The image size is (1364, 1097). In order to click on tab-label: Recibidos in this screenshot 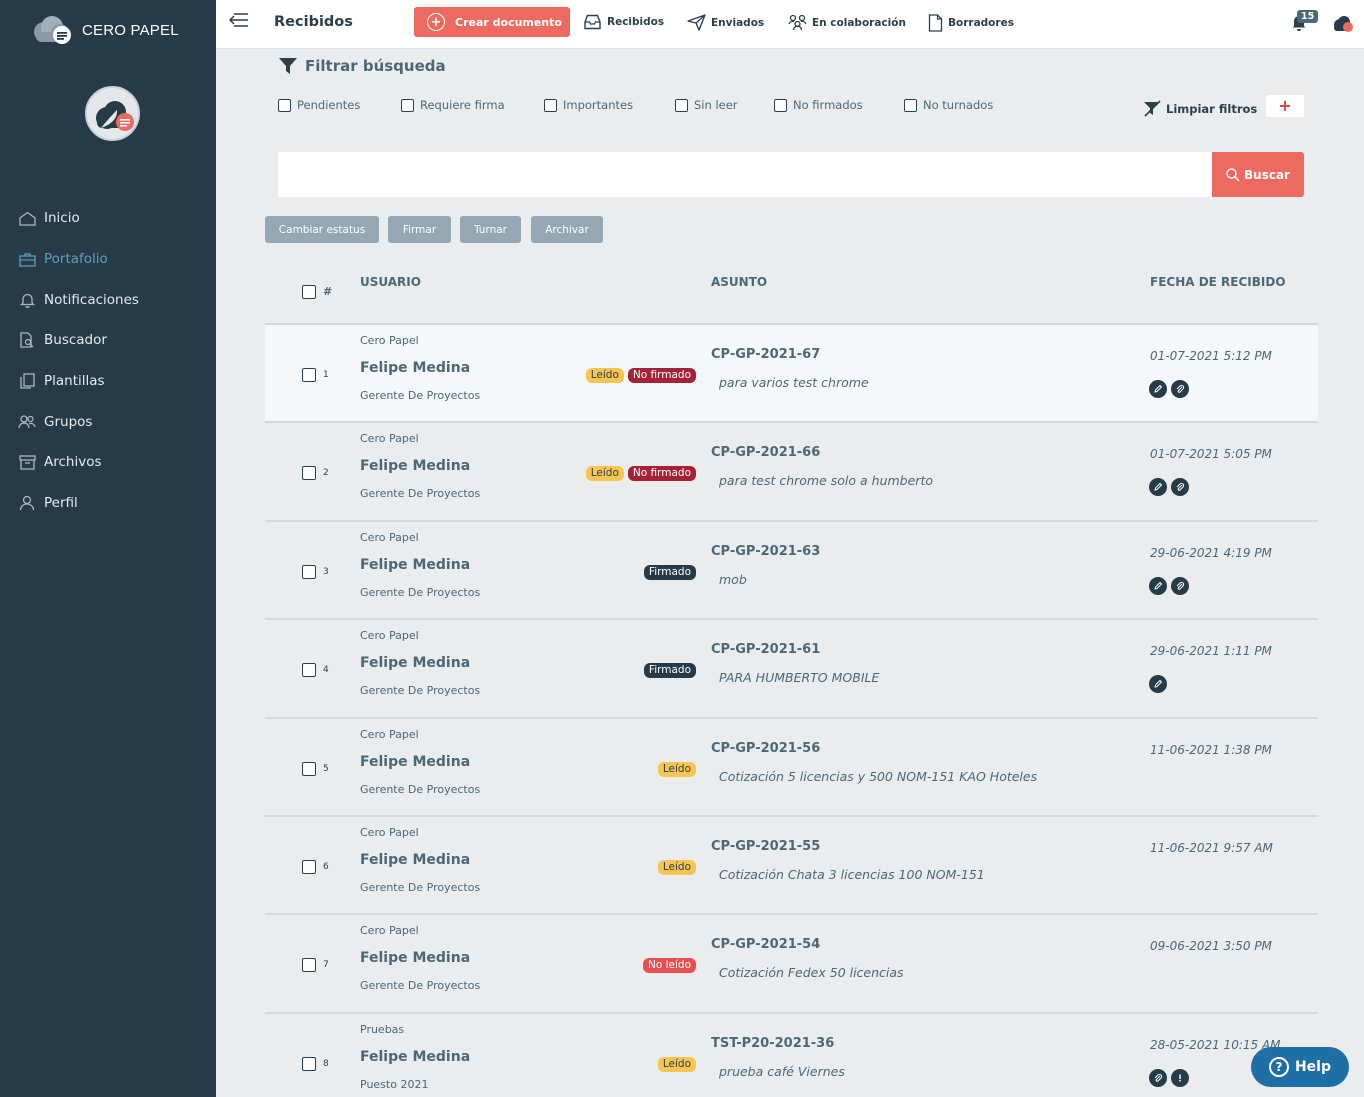, I will do `click(636, 22)`.